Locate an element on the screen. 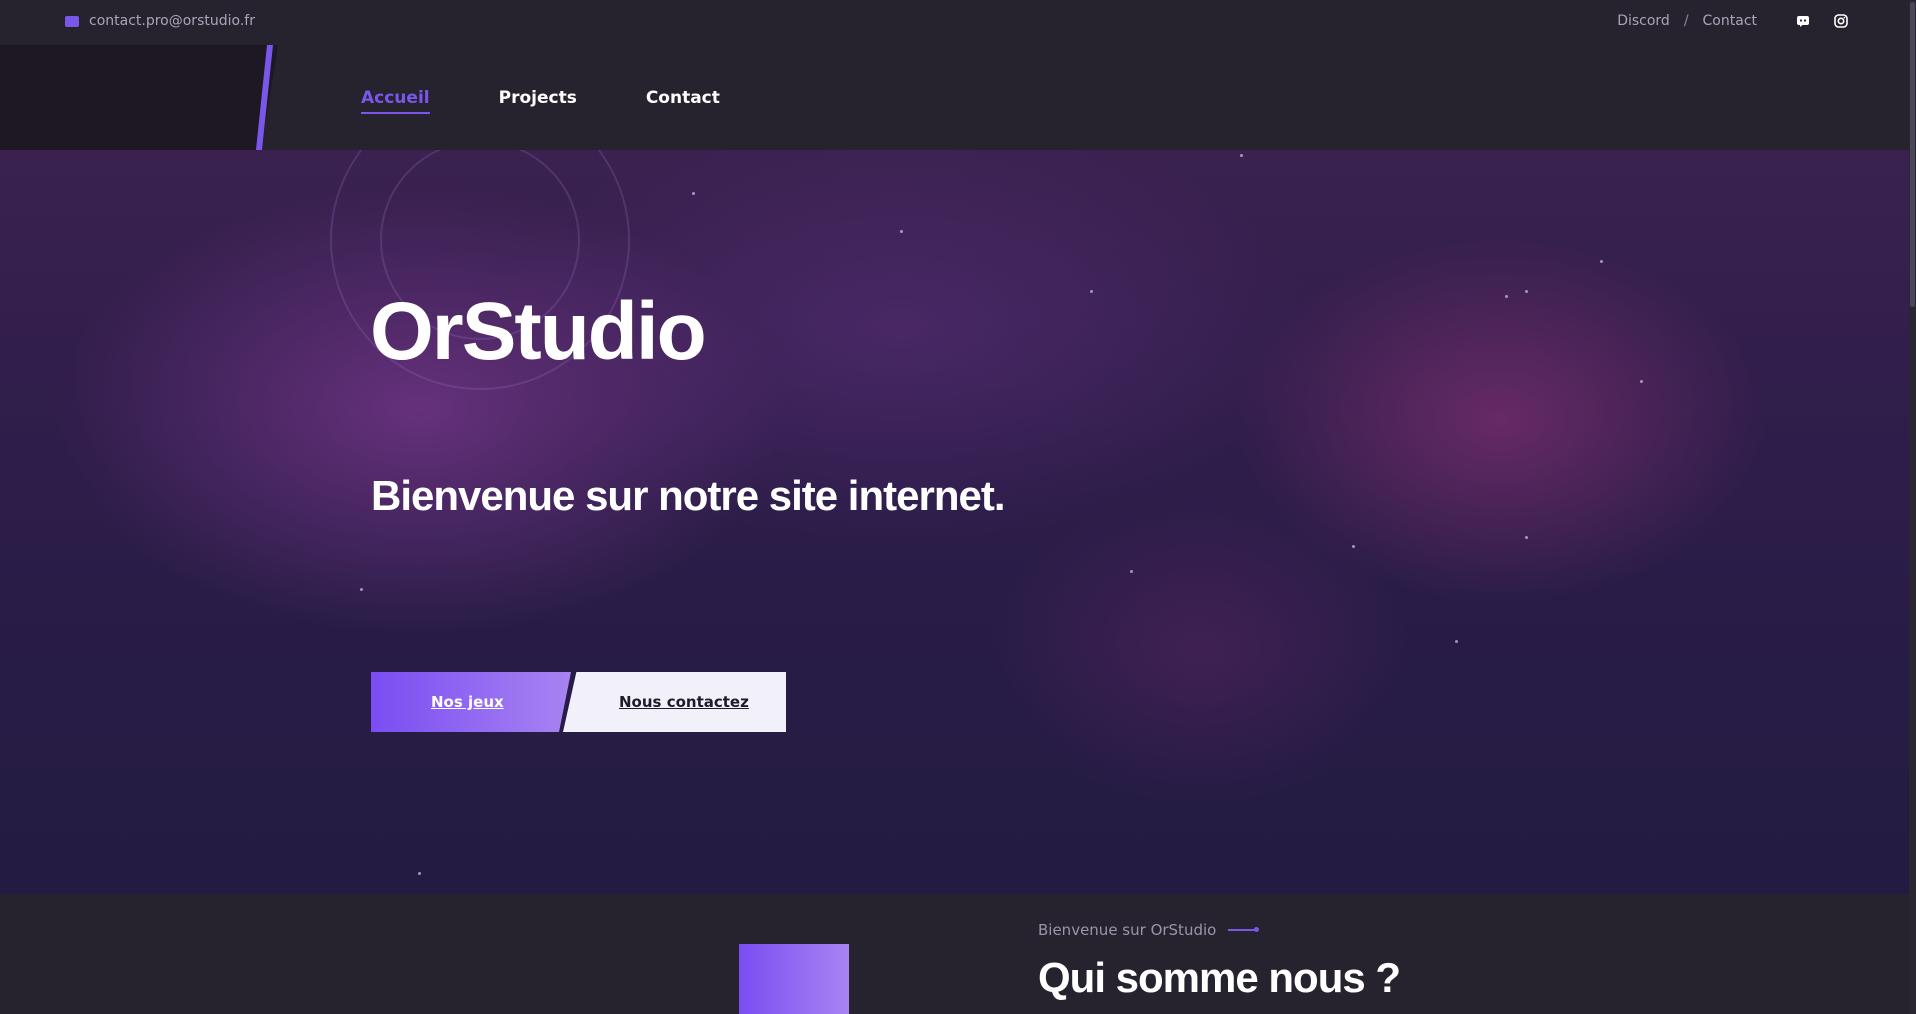 This screenshot has height=1014, width=1916. instagram-icon is located at coordinates (1841, 21).